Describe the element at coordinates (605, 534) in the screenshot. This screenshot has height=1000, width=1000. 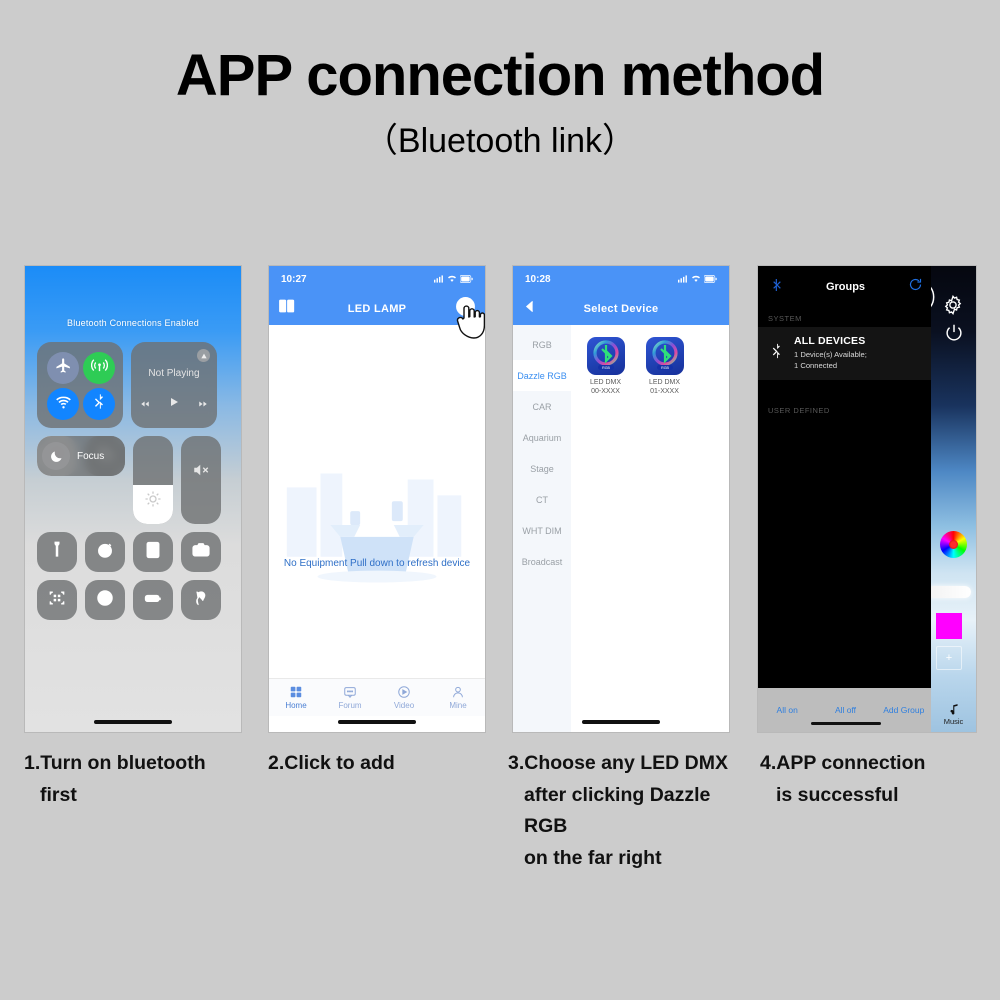
I see `device-item: RGB LED DMX 00-XXXX` at that location.